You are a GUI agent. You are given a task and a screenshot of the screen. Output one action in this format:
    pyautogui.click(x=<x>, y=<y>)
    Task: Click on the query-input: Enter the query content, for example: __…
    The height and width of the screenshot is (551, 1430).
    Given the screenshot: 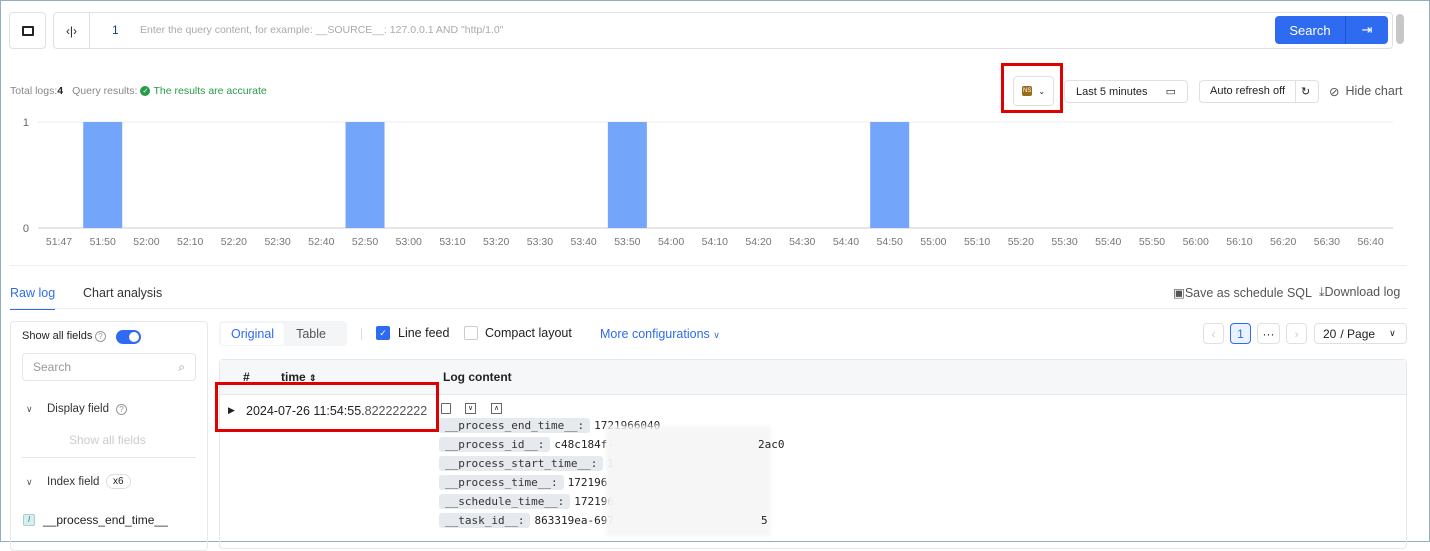 What is the action you would take?
    pyautogui.click(x=322, y=30)
    